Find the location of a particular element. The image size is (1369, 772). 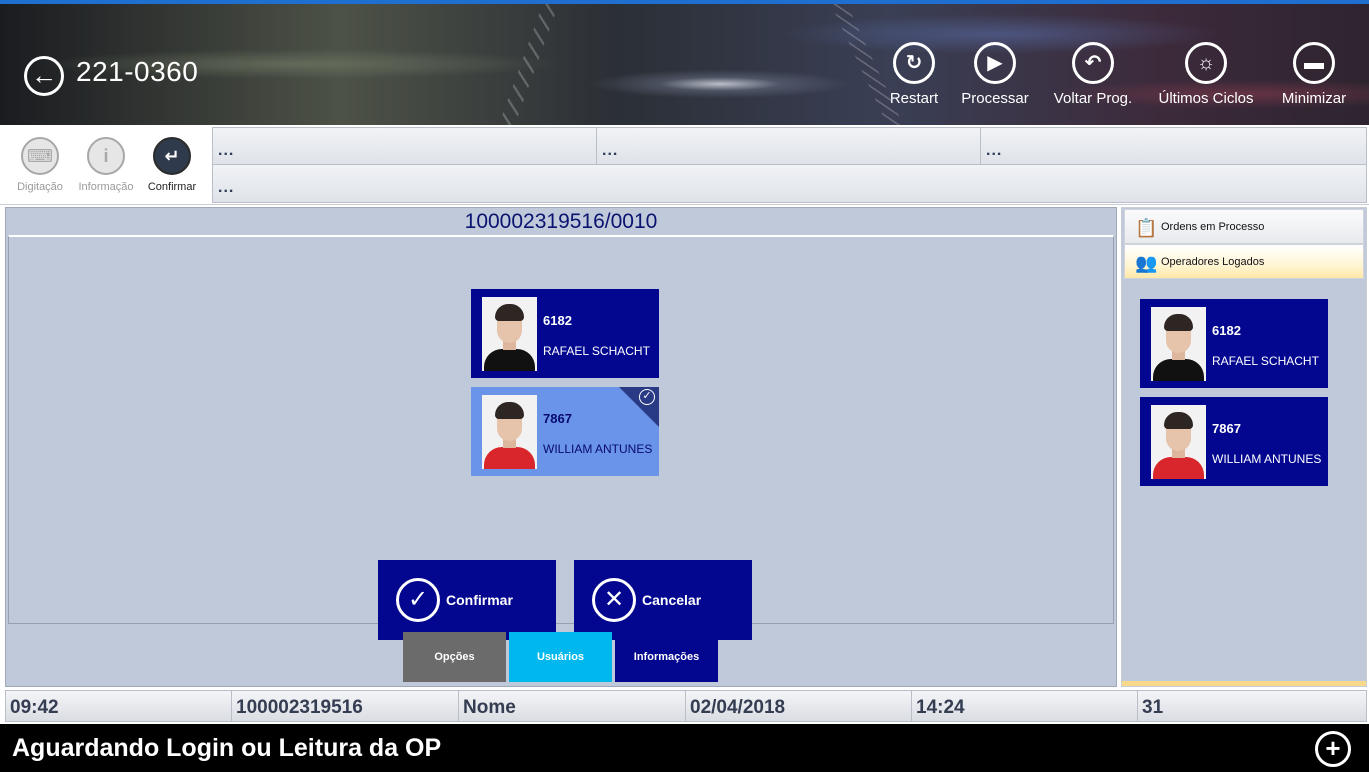

undo-icon: ↶ is located at coordinates (1093, 63).